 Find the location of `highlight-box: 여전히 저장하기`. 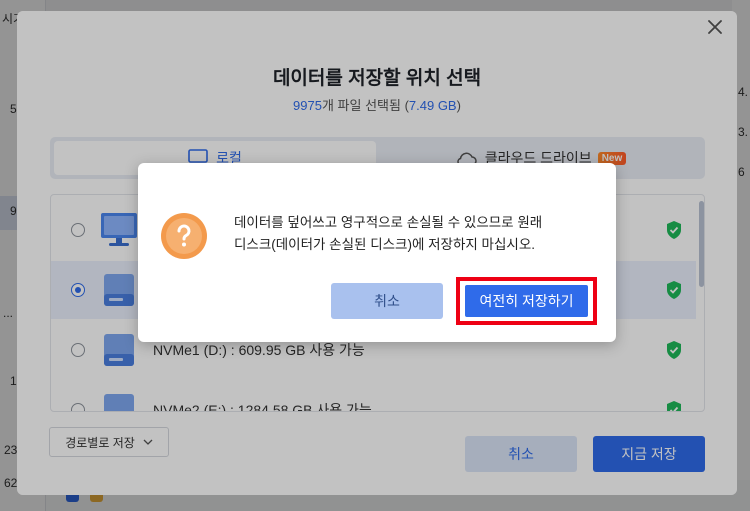

highlight-box: 여전히 저장하기 is located at coordinates (526, 301).